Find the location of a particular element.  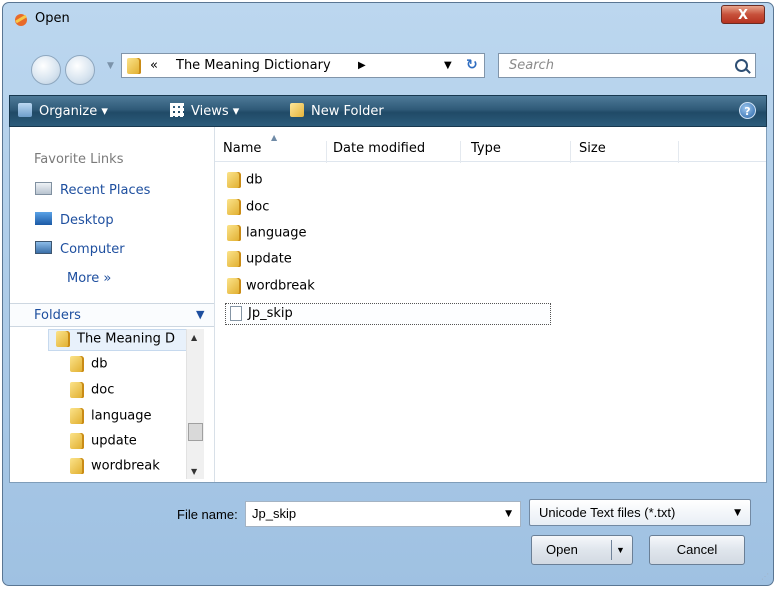

file-name-label: File name: is located at coordinates (207, 514).